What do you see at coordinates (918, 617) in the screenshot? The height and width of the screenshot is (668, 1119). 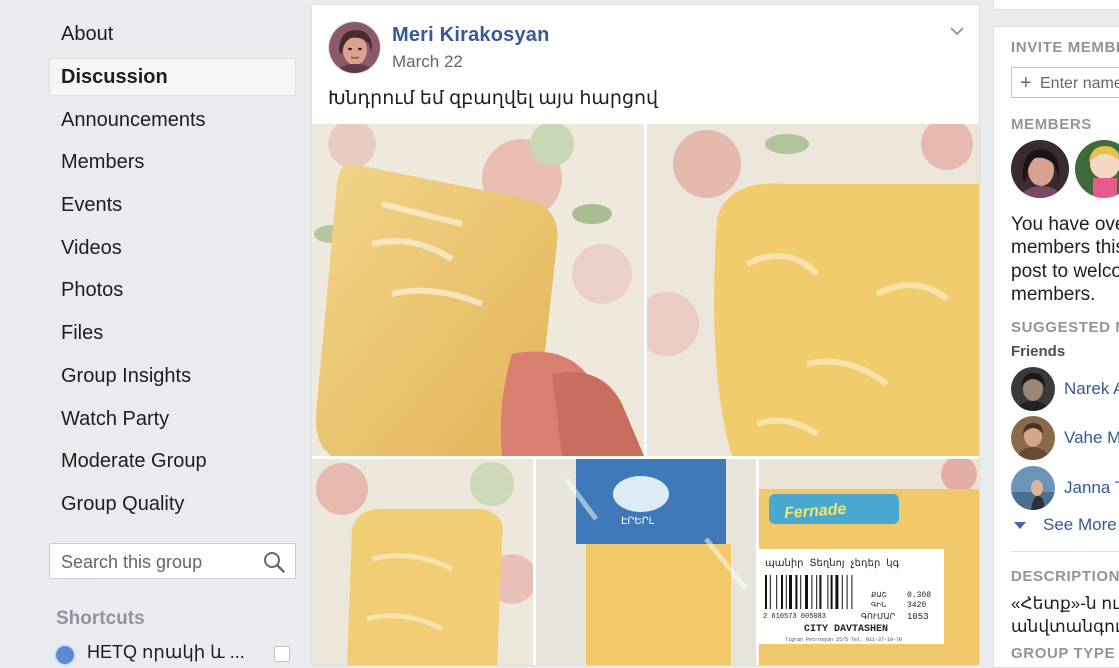 I see `total-value: 1053` at bounding box center [918, 617].